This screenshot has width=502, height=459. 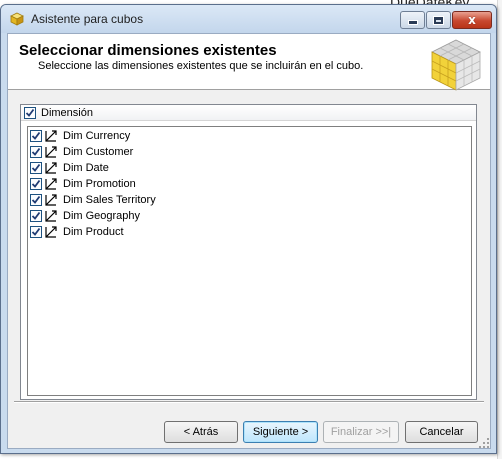 What do you see at coordinates (248, 184) in the screenshot?
I see `list-item: Dim Promotion` at bounding box center [248, 184].